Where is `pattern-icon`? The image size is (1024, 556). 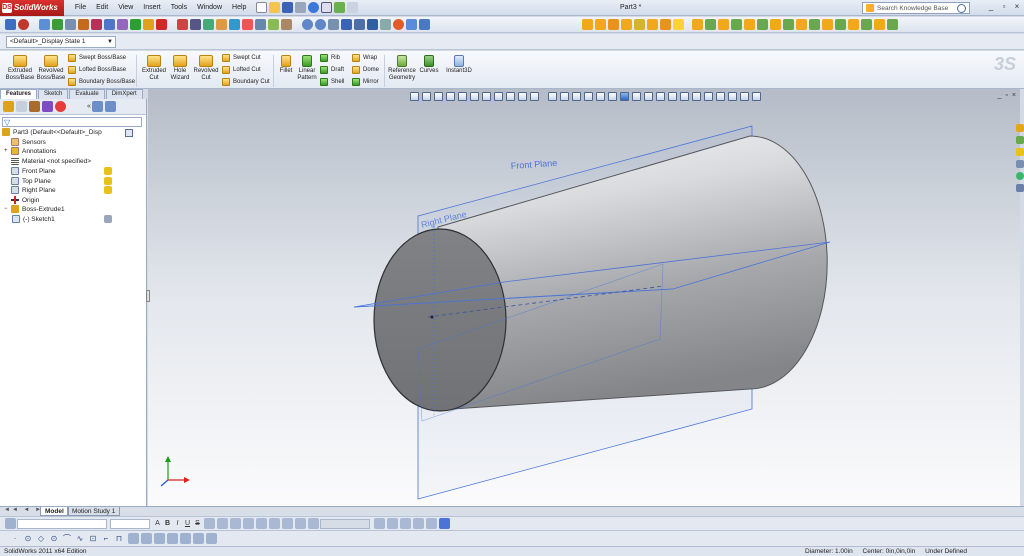 pattern-icon is located at coordinates (234, 24).